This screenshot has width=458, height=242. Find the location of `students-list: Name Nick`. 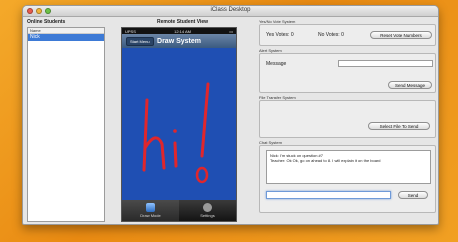

students-list: Name Nick is located at coordinates (66, 124).